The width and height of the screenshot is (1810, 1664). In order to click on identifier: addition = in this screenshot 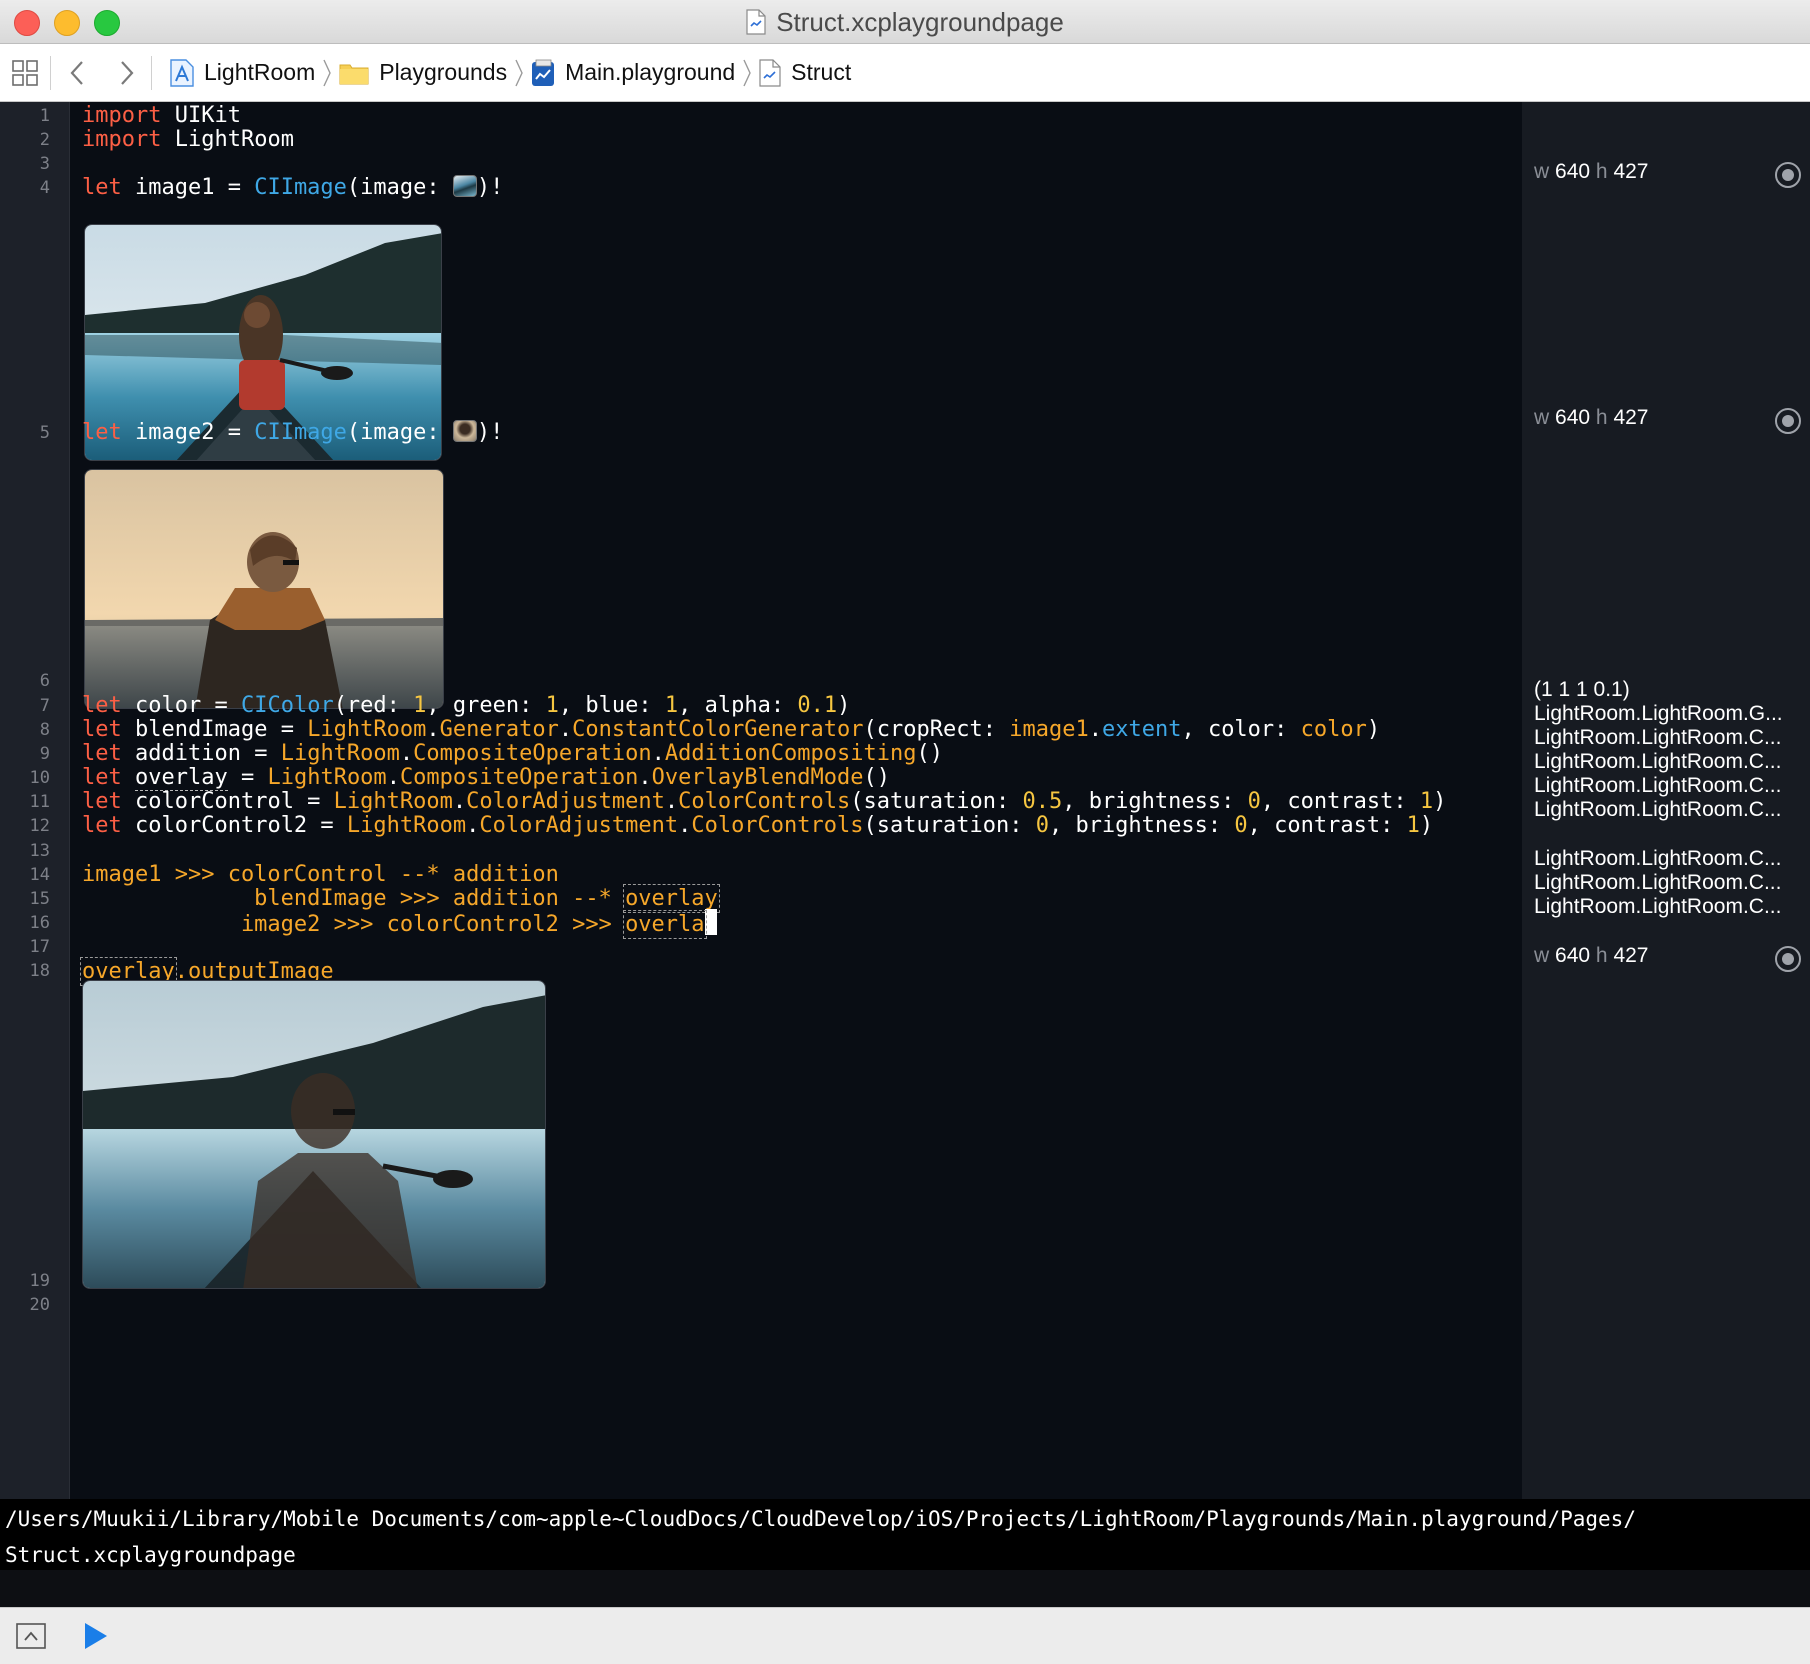, I will do `click(201, 753)`.